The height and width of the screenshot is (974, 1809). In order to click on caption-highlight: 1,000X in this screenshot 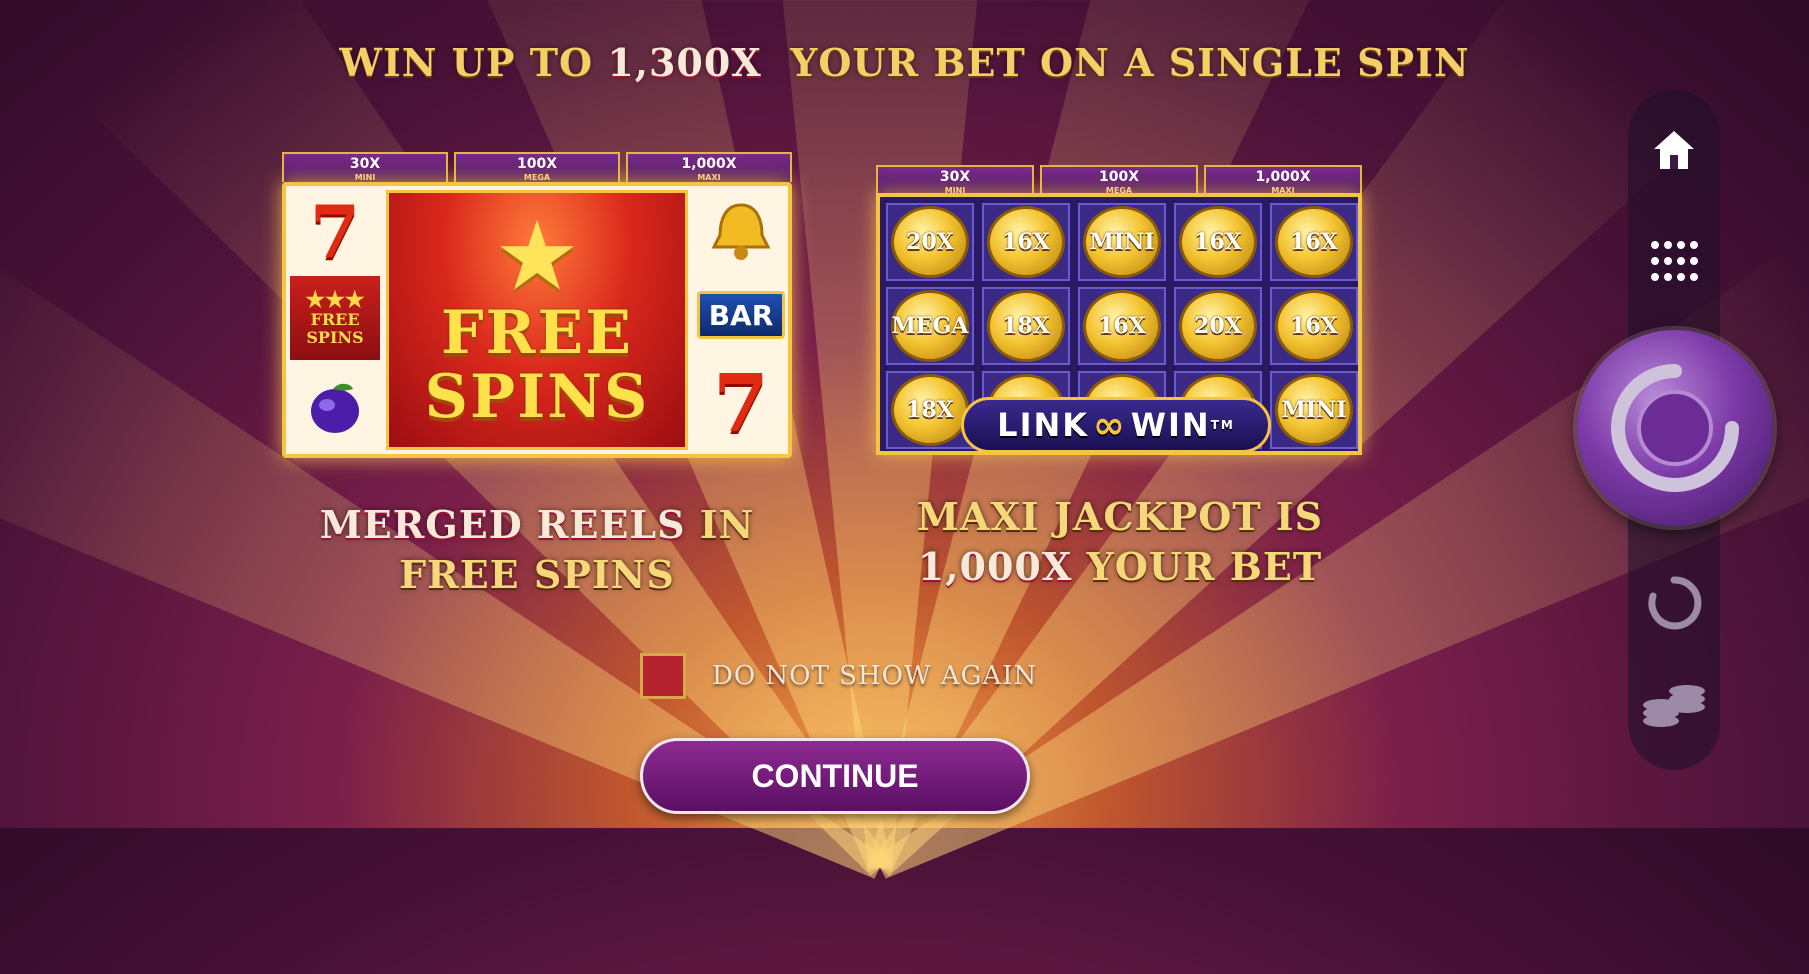, I will do `click(995, 566)`.